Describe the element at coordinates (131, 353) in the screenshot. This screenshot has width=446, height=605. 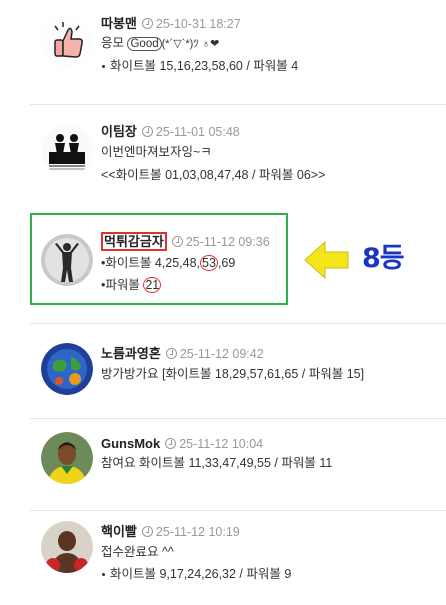
I see `author-name: 노름과영혼` at that location.